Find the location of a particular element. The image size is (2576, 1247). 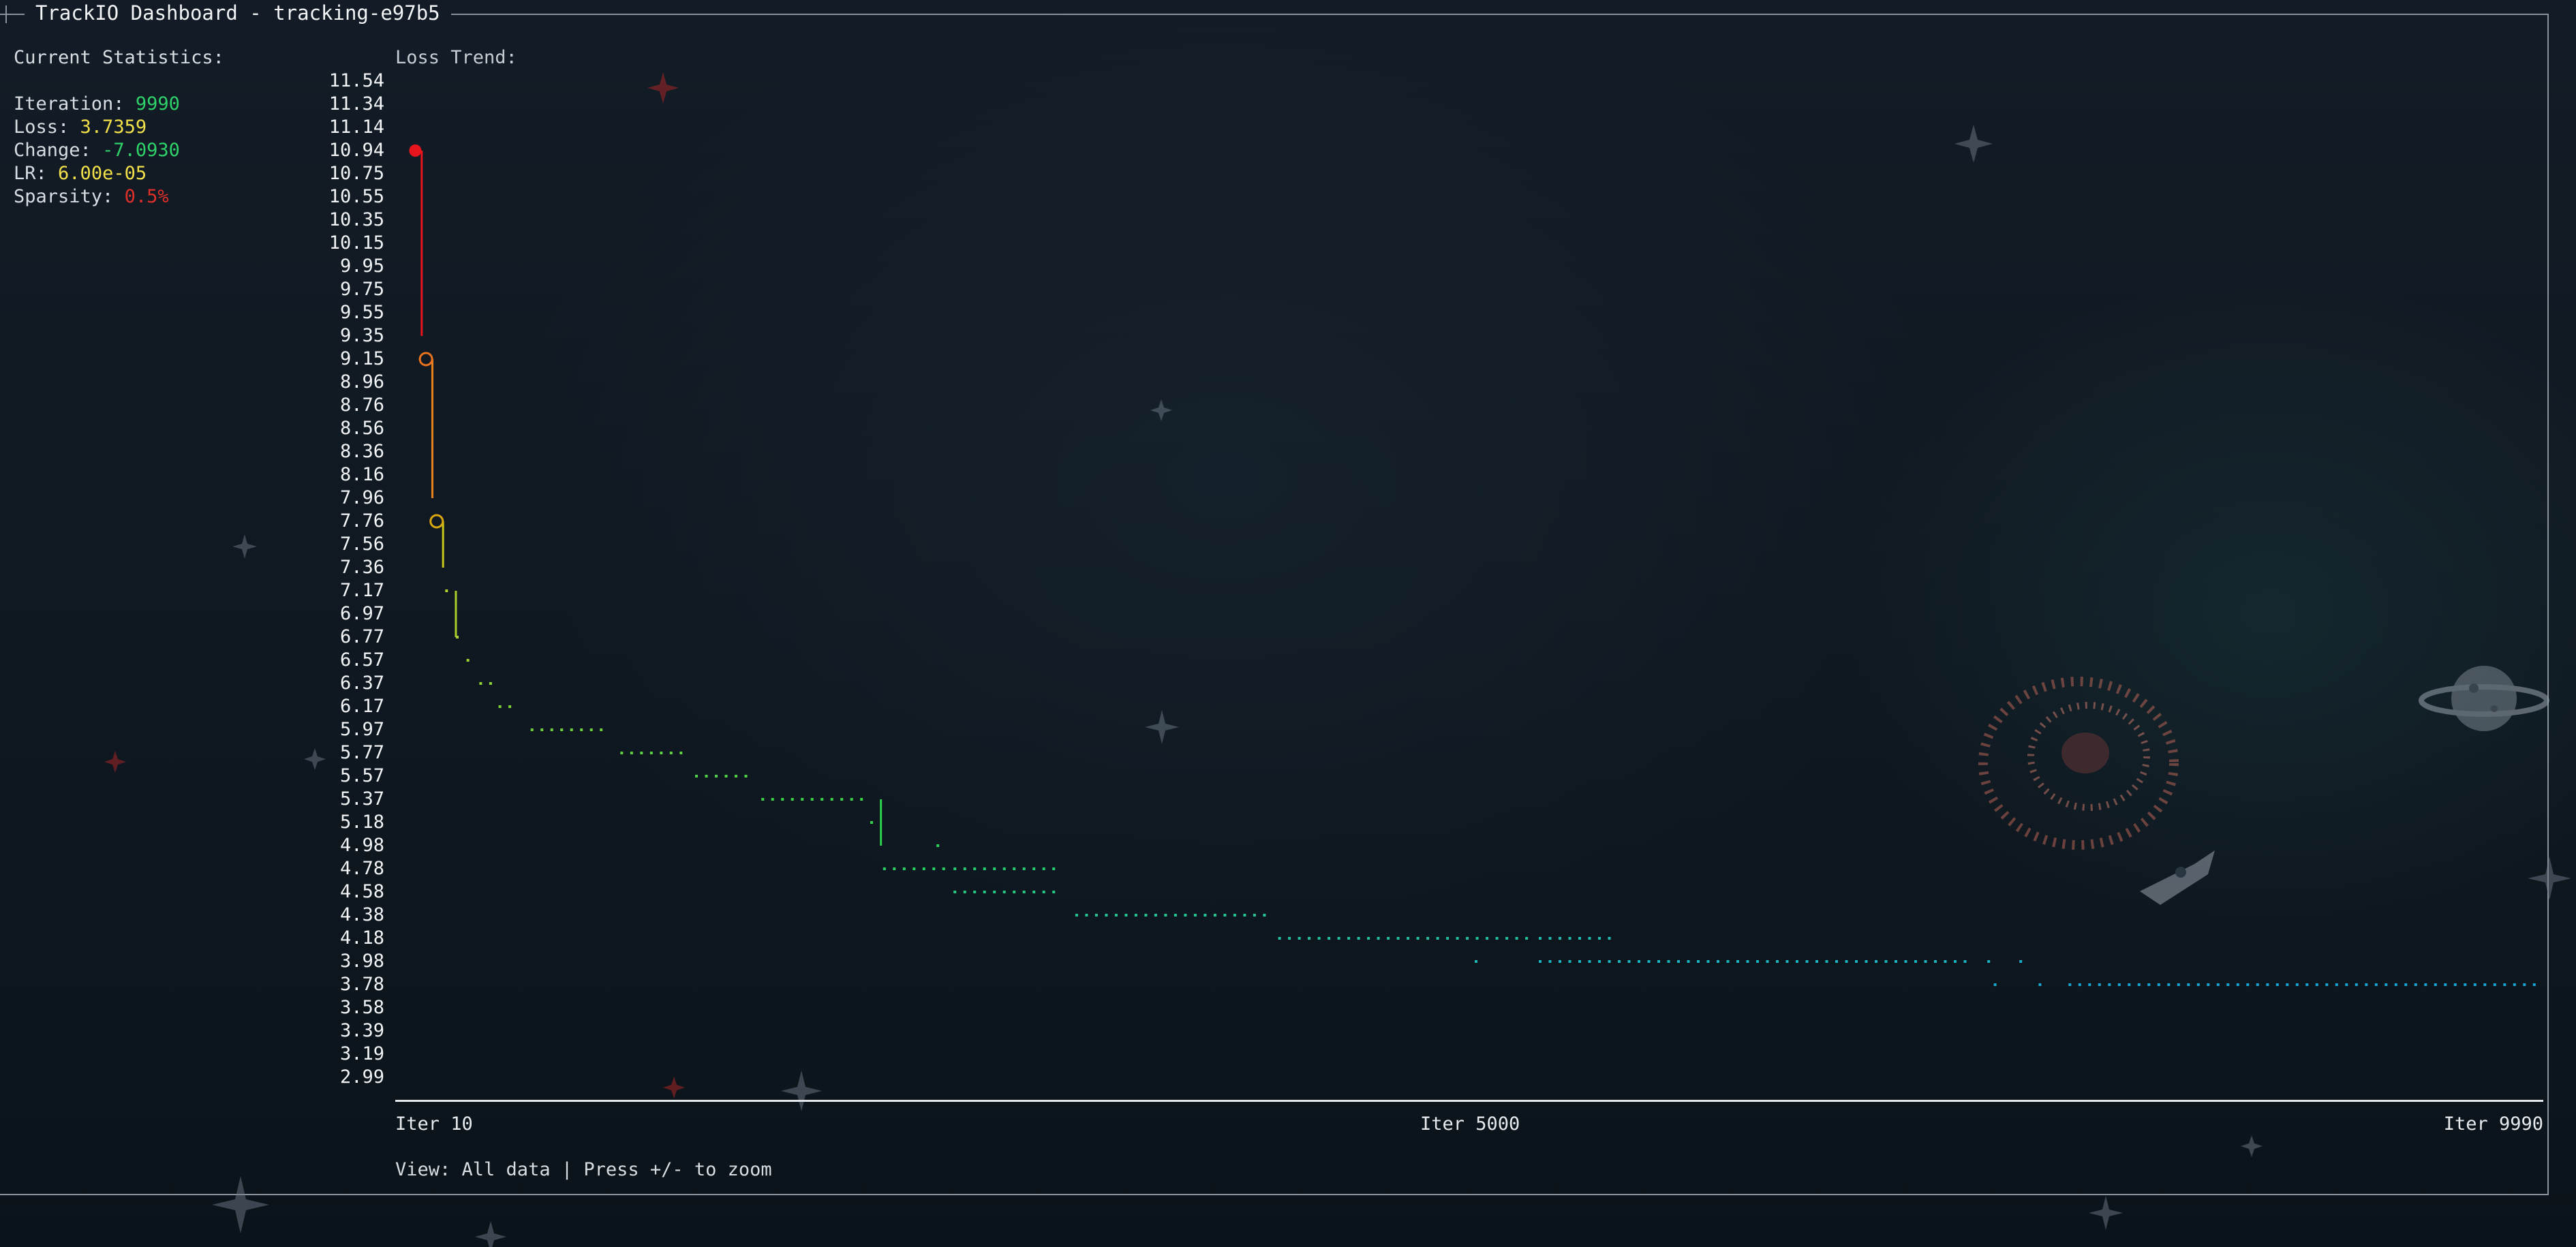

x-axis-line is located at coordinates (1469, 1101).